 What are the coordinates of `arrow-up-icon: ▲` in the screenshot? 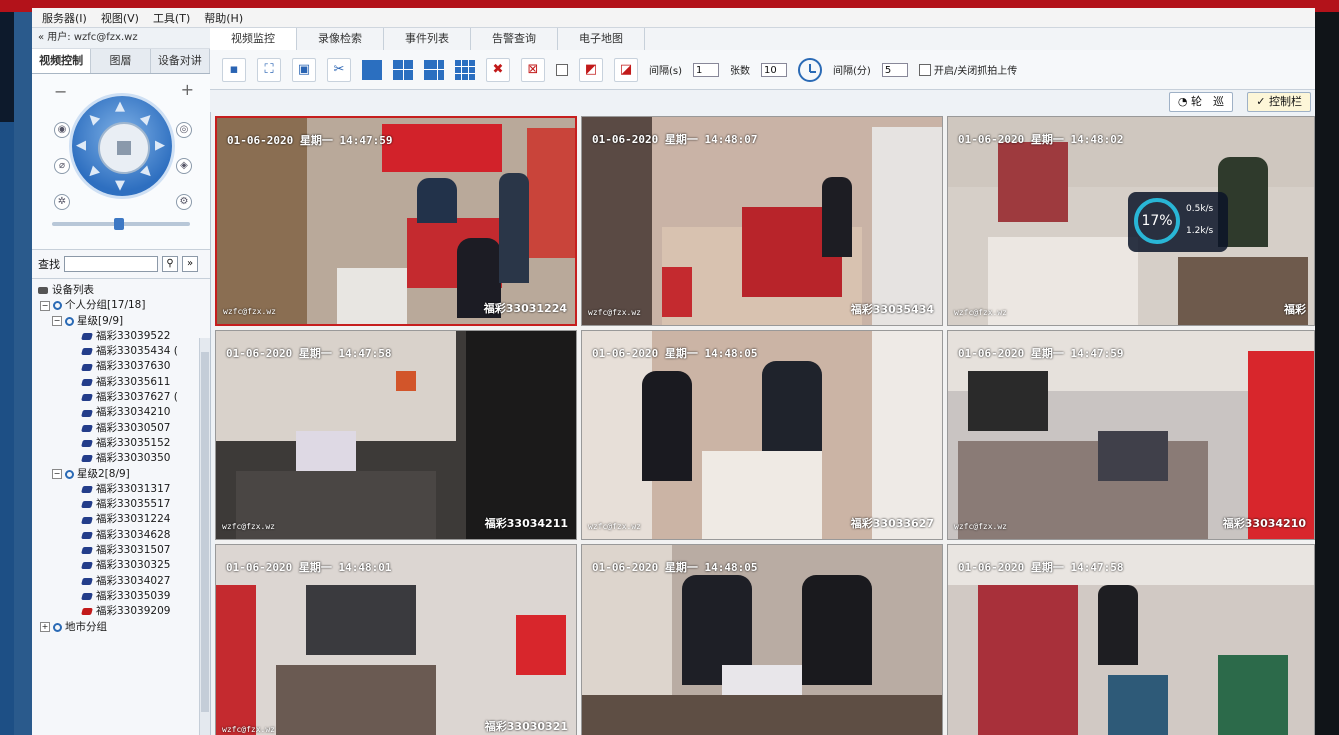 It's located at (120, 106).